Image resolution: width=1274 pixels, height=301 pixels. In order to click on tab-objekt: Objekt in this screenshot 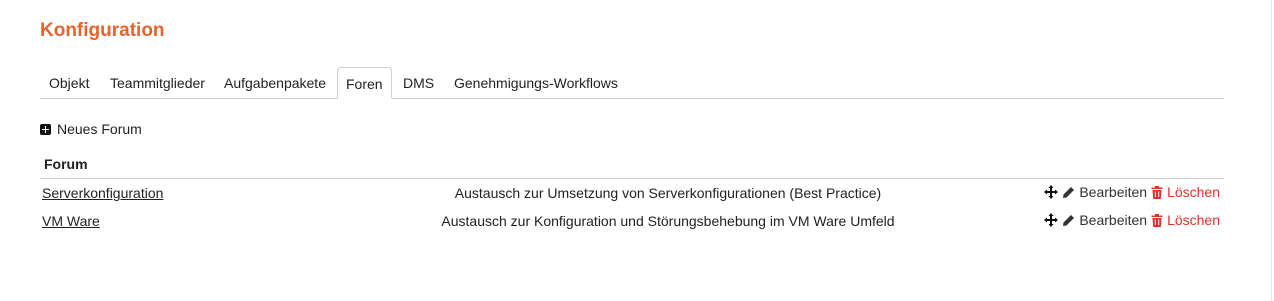, I will do `click(69, 82)`.